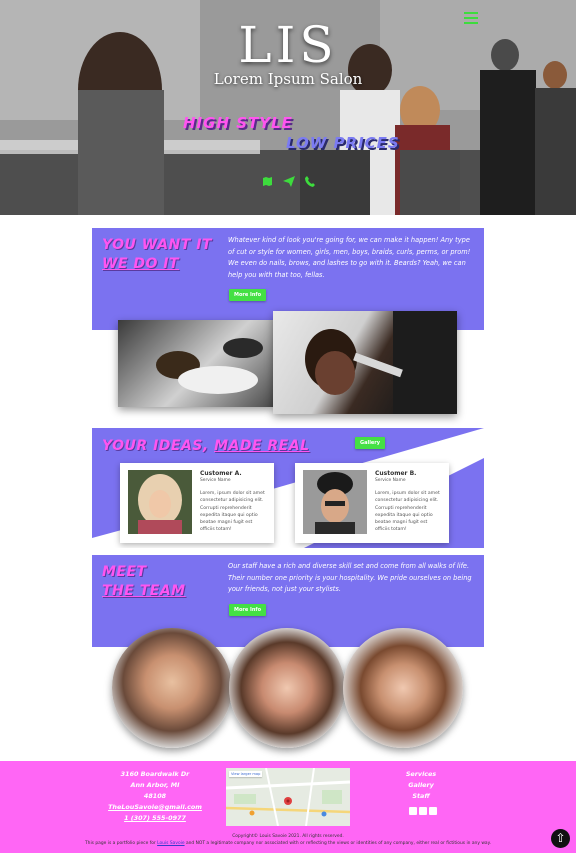  Describe the element at coordinates (155, 807) in the screenshot. I see `email-link: TheLouSavoie@gmail.com` at that location.